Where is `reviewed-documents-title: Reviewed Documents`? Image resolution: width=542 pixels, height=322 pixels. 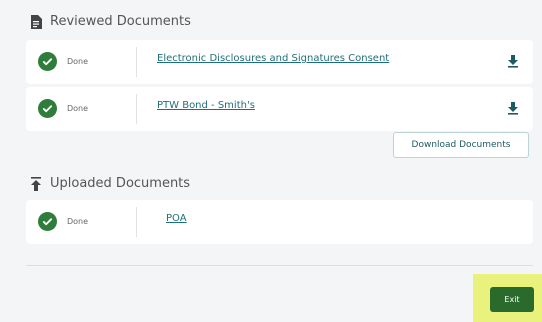
reviewed-documents-title: Reviewed Documents is located at coordinates (120, 21).